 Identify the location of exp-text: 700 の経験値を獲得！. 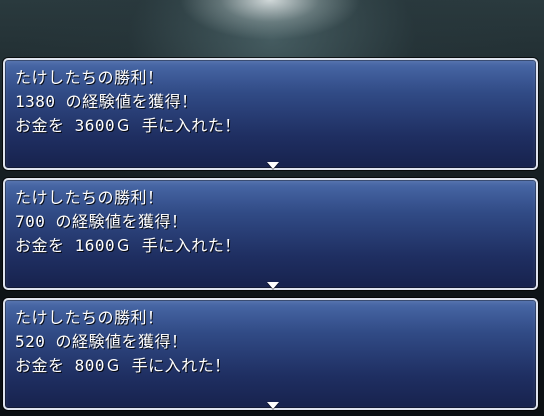
(101, 221).